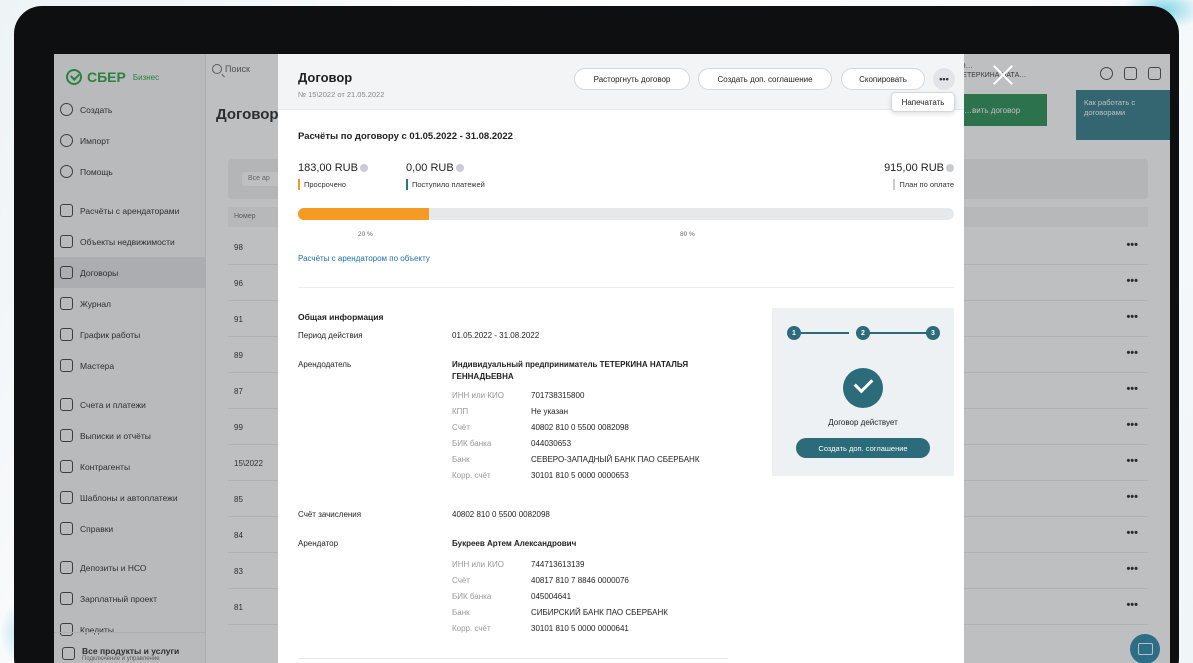 The image size is (1193, 663). I want to click on detail-value: 044030653, so click(551, 443).